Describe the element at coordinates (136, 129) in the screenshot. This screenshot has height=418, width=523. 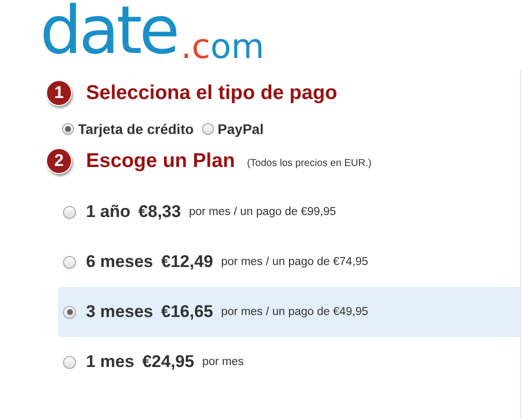
I see `option-label: Tarjeta de crédito` at that location.